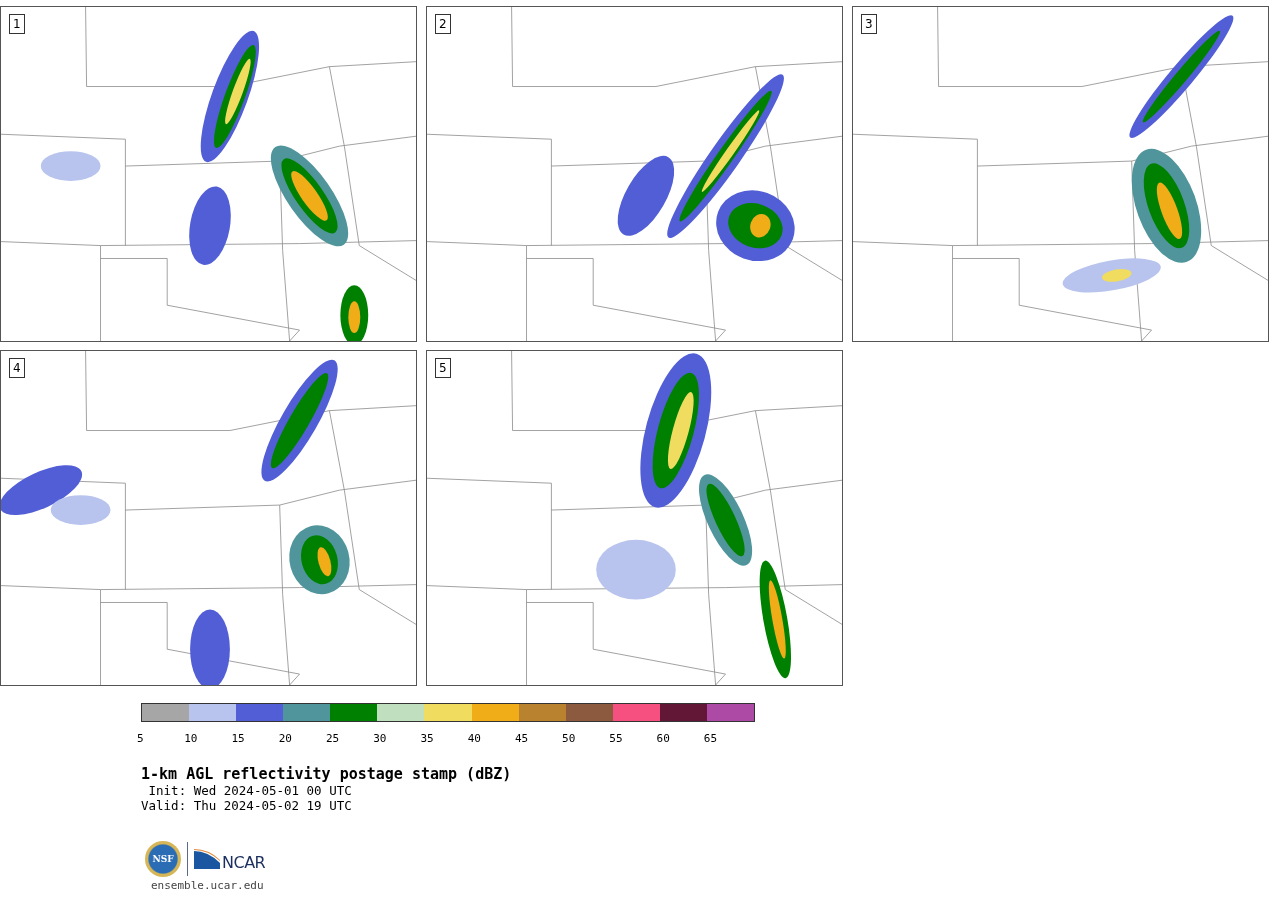  Describe the element at coordinates (244, 862) in the screenshot. I see `ncar-logo: NCAR` at that location.